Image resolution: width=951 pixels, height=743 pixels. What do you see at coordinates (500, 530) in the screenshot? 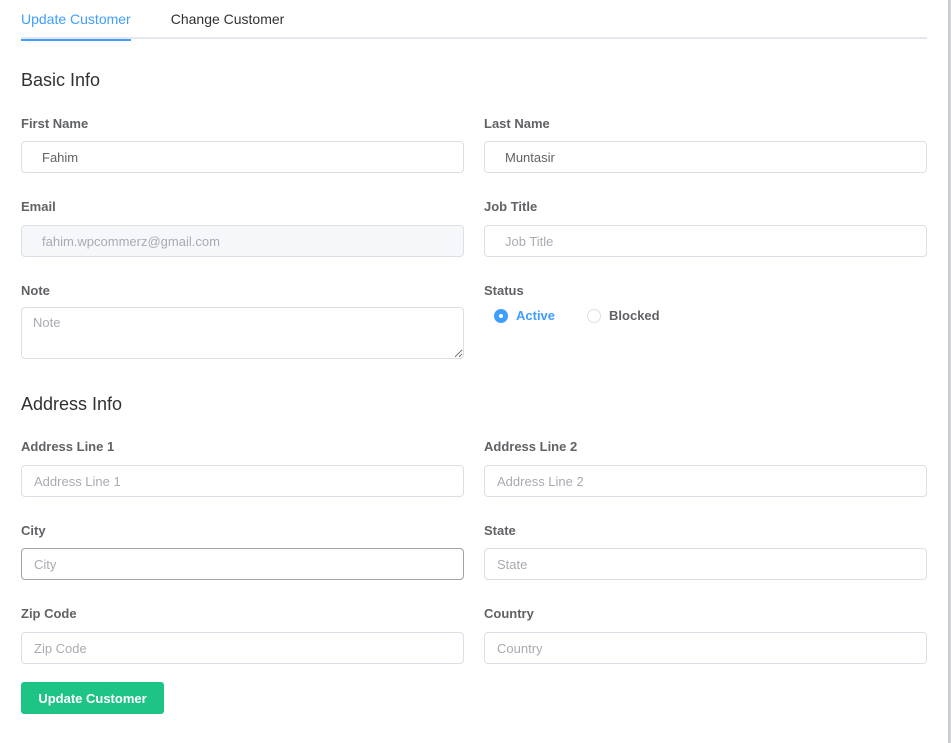
I see `state-label: State` at bounding box center [500, 530].